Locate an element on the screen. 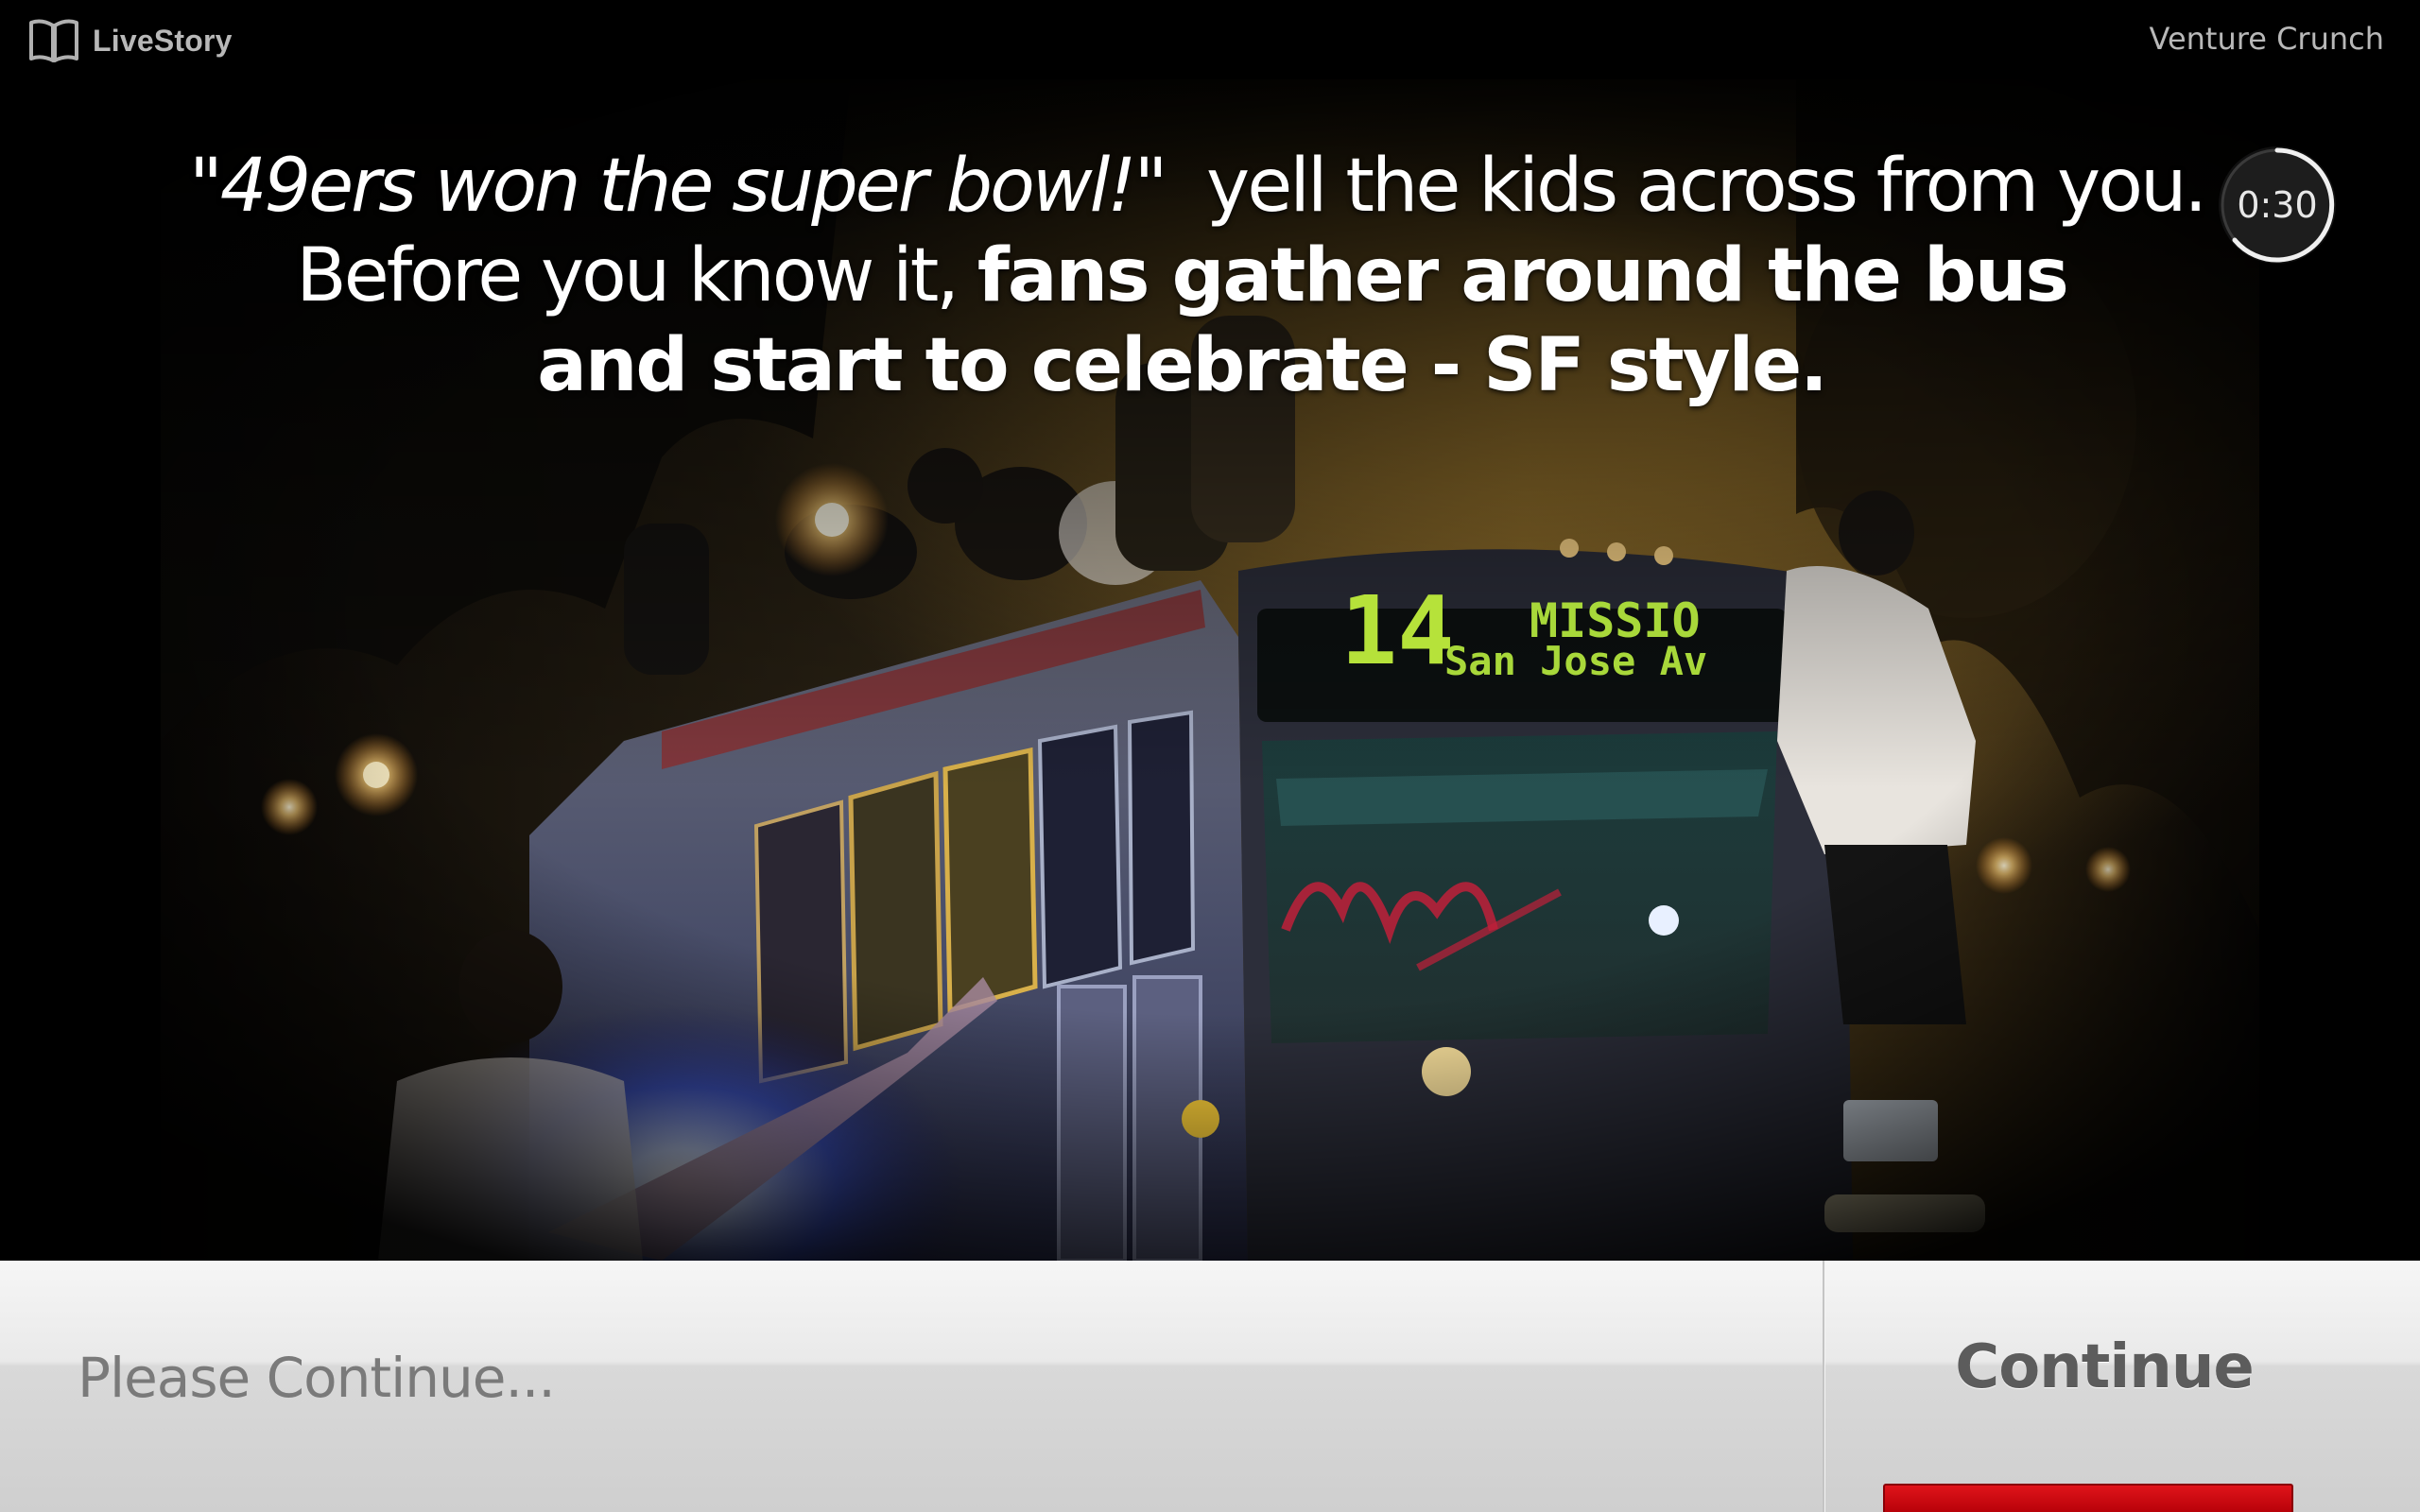 This screenshot has width=2420, height=1512. caption-line-3-bold: and start to celebrate - SF style. is located at coordinates (1182, 365).